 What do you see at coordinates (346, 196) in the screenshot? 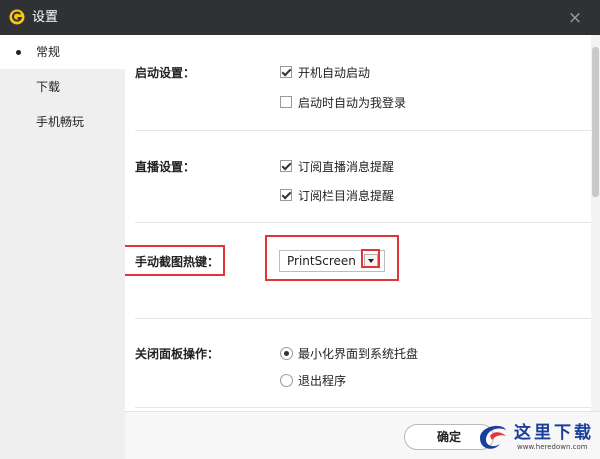
I see `subscribe-column-label: 订阅栏目消息提醒` at bounding box center [346, 196].